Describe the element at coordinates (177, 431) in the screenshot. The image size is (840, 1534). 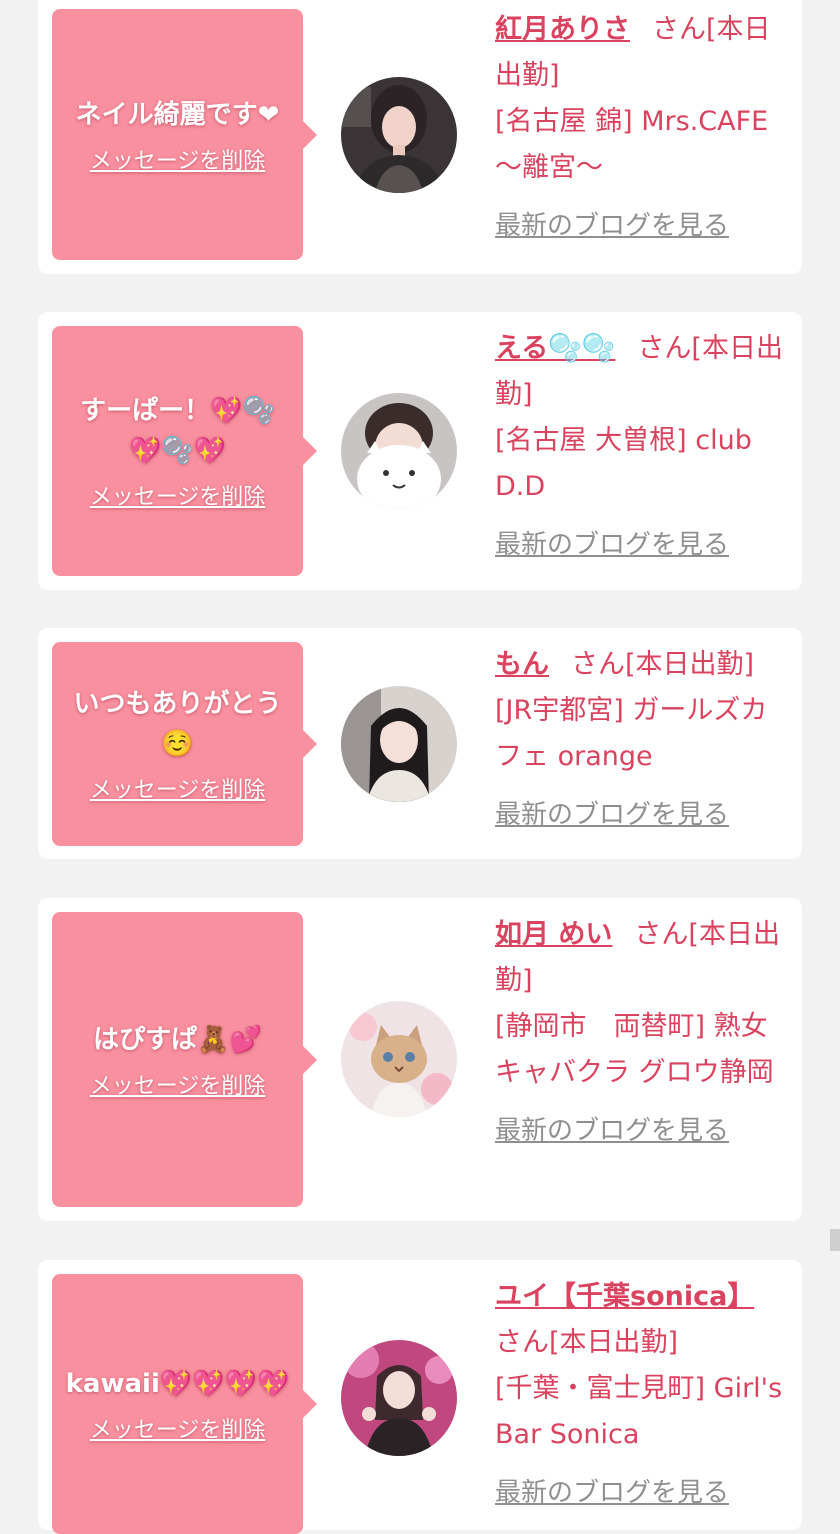
I see `message-text: すーぱー！💖🫧💖🫧💖` at that location.